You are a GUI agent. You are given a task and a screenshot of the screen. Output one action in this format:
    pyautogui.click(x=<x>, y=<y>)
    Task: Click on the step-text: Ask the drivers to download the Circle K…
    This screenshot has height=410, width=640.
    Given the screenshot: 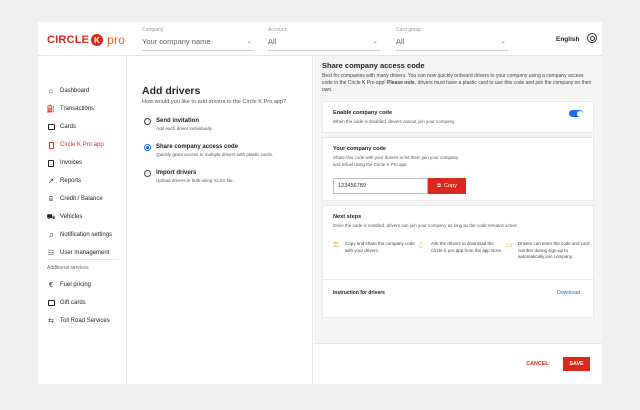 What is the action you would take?
    pyautogui.click(x=467, y=247)
    